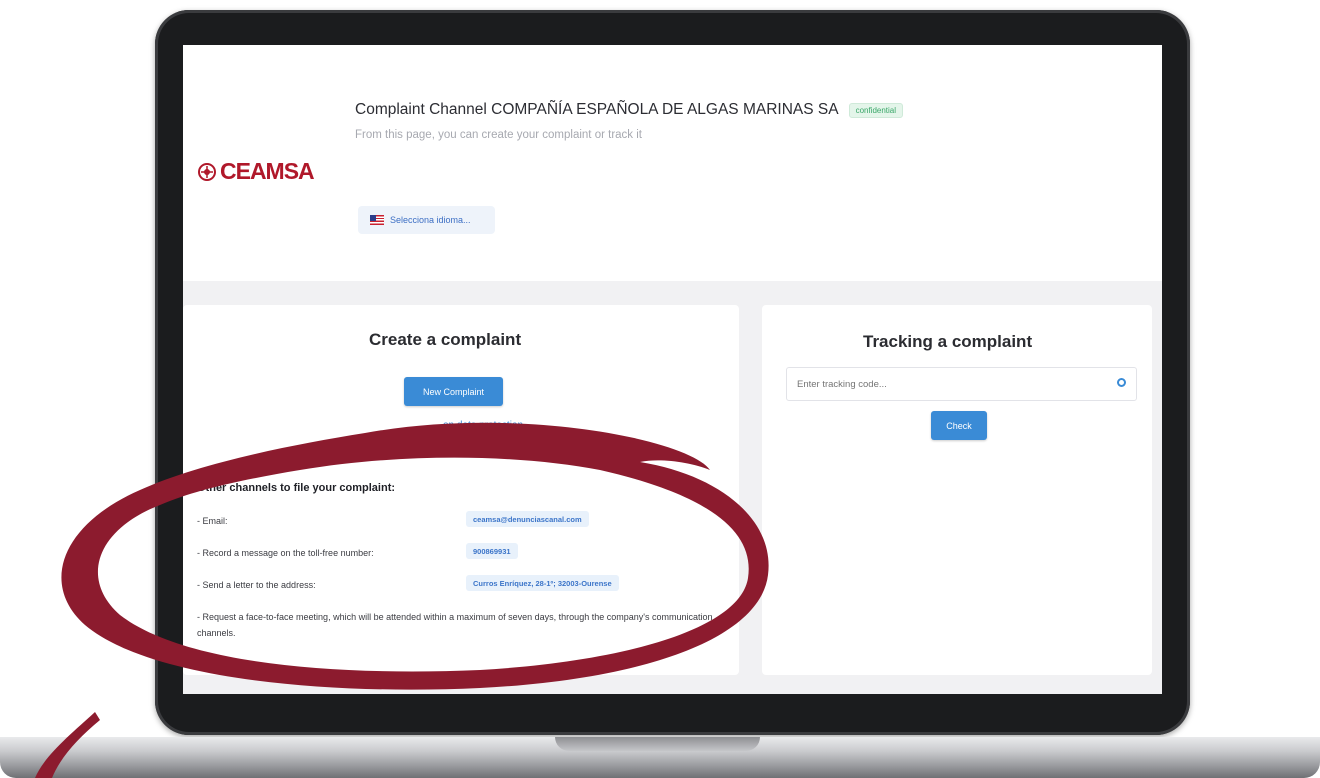 The height and width of the screenshot is (778, 1320). What do you see at coordinates (256, 585) in the screenshot?
I see `address-label: - Send a letter to the address:` at bounding box center [256, 585].